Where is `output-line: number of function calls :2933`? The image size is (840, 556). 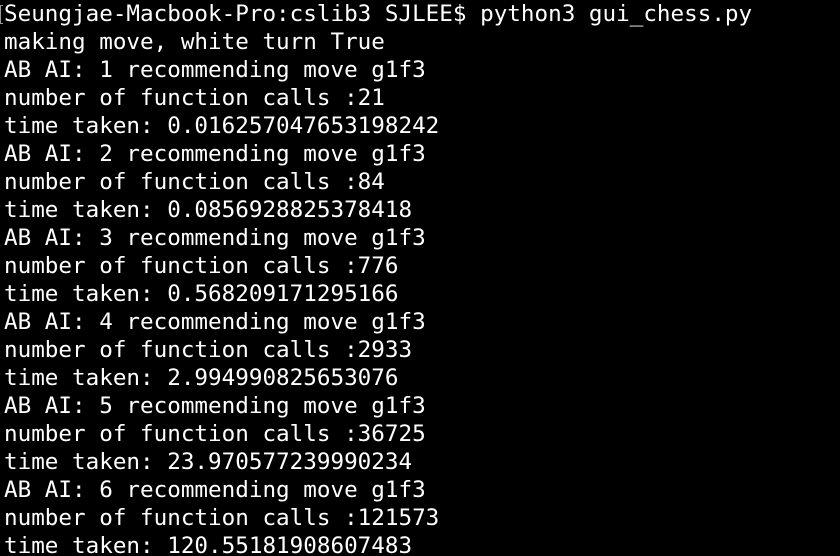
output-line: number of function calls :2933 is located at coordinates (208, 350).